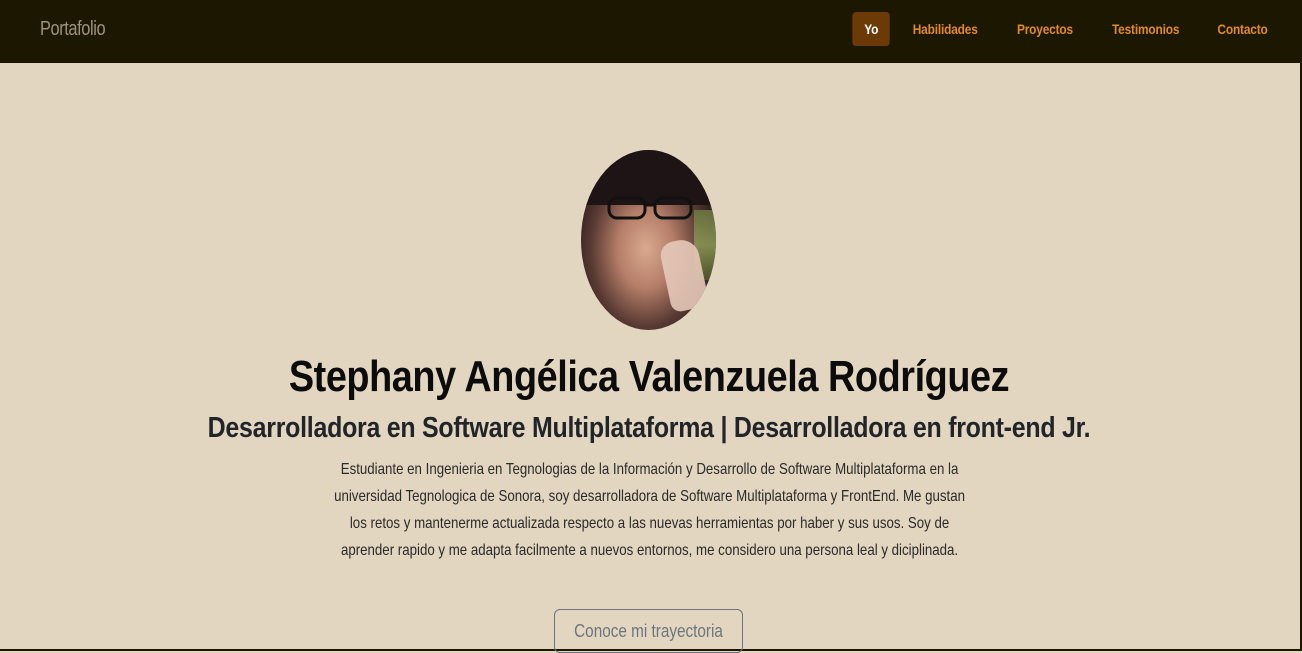  I want to click on nav-item-habilidades: Habilidades, so click(945, 29).